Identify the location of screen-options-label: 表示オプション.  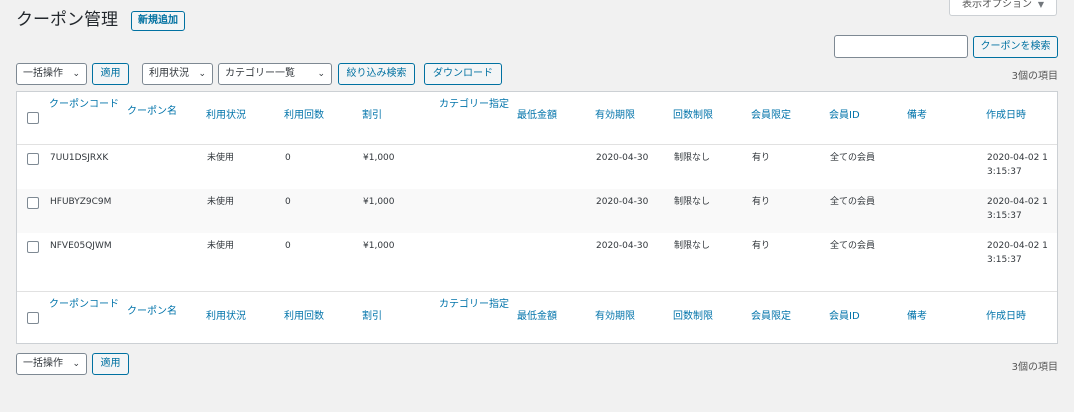
(997, 5).